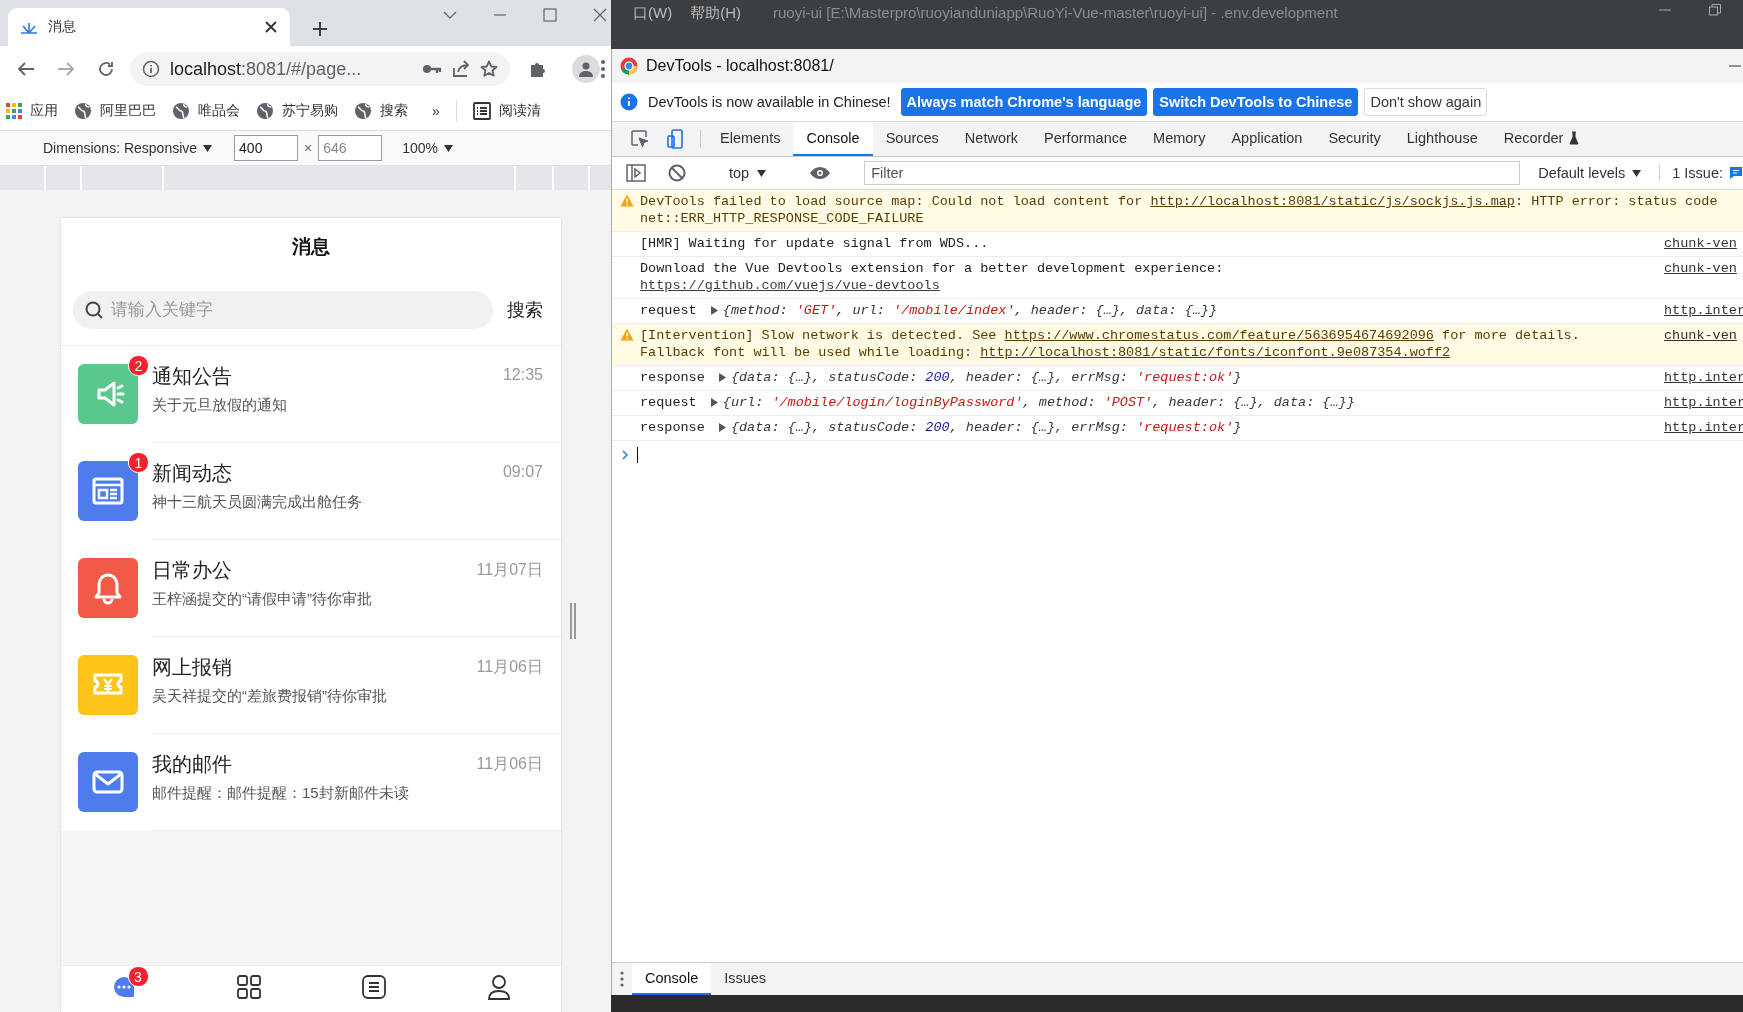  Describe the element at coordinates (637, 455) in the screenshot. I see `text-cursor` at that location.